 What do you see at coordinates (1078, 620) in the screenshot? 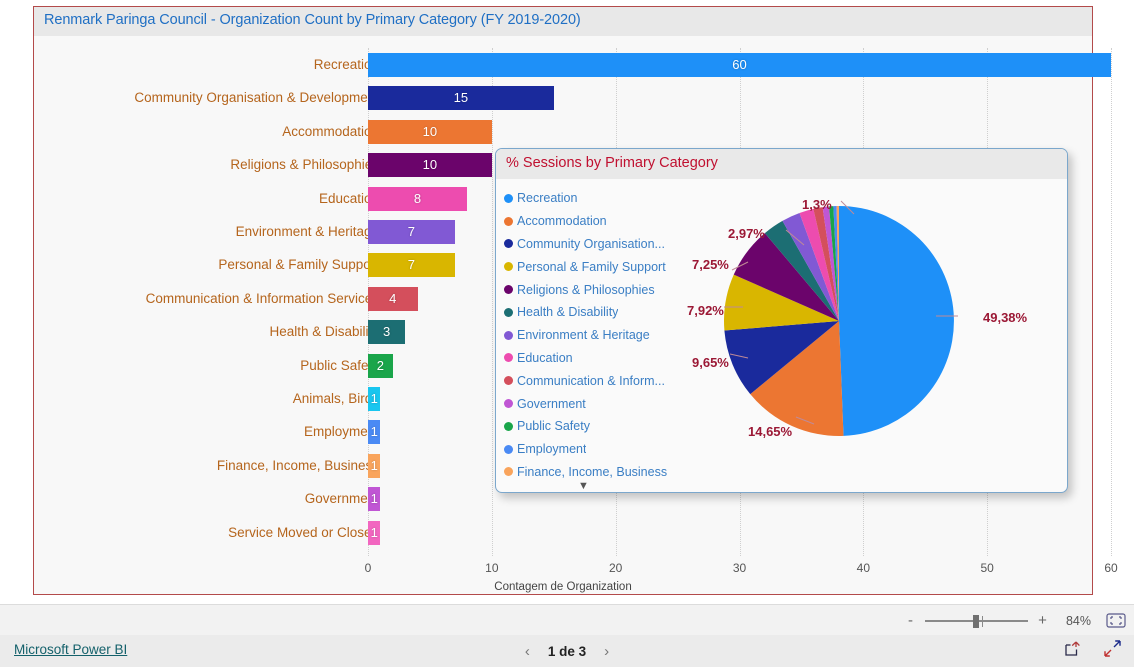
I see `zoom-level-label: 84%` at bounding box center [1078, 620].